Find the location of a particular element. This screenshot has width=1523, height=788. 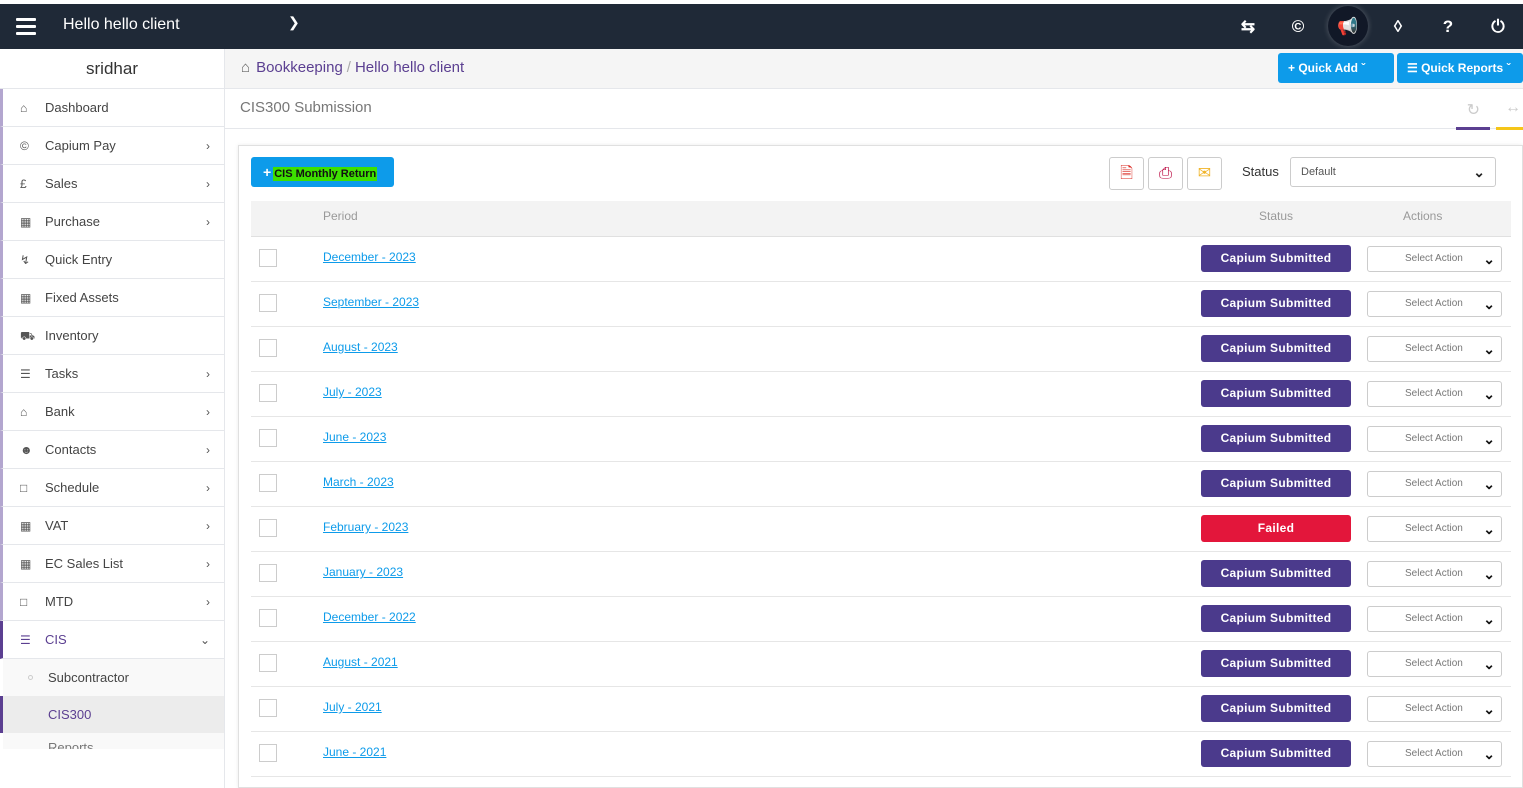

sidebar-subitem-subcontractor: Subcontractor is located at coordinates (112, 677).